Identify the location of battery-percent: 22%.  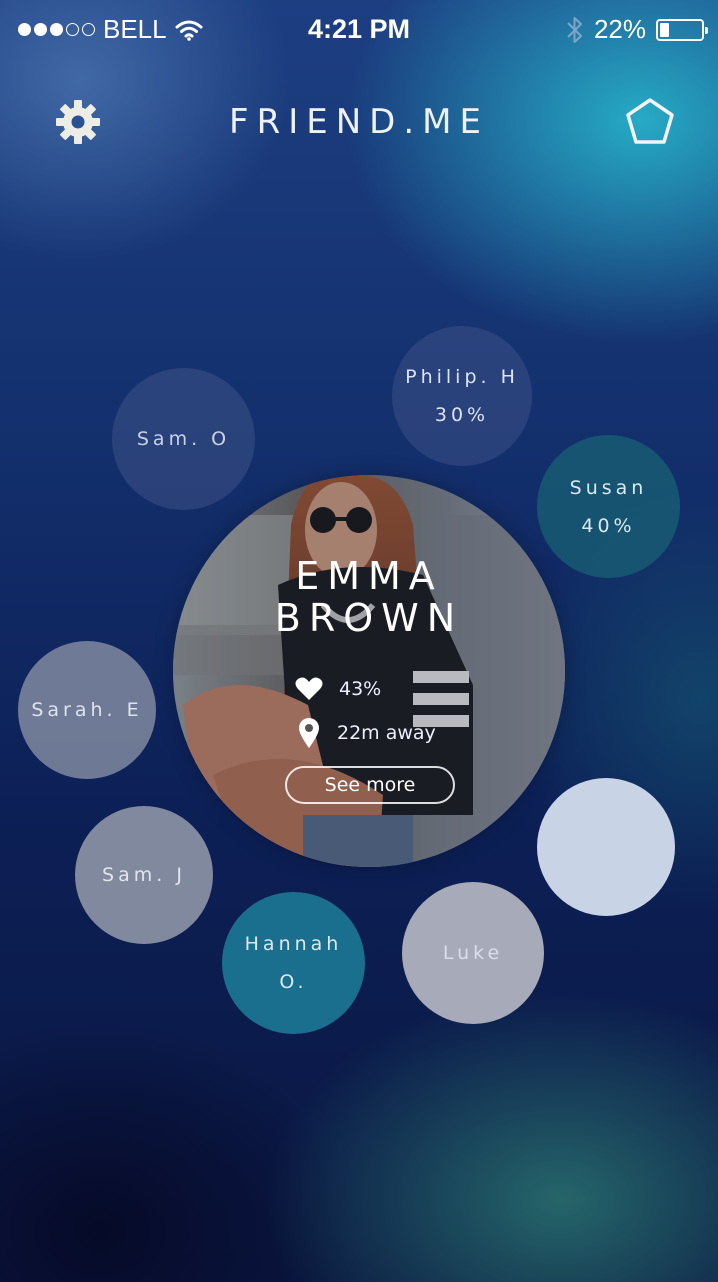
(619, 29).